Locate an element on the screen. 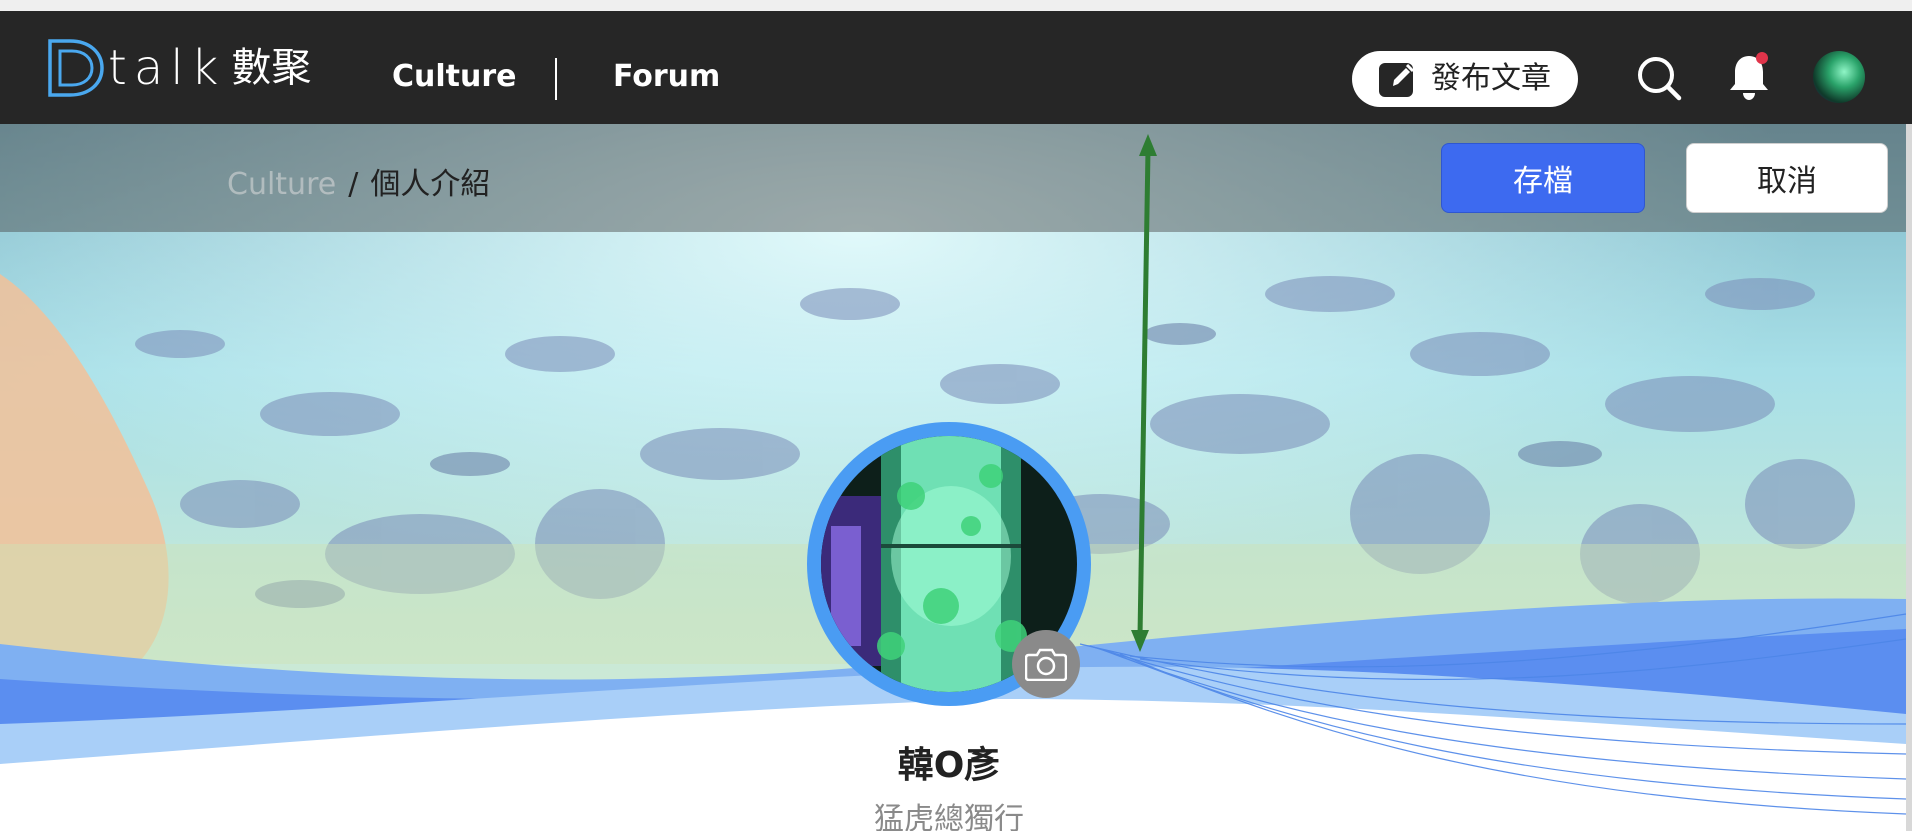 The width and height of the screenshot is (1912, 831). save-button: 存檔 is located at coordinates (1543, 178).